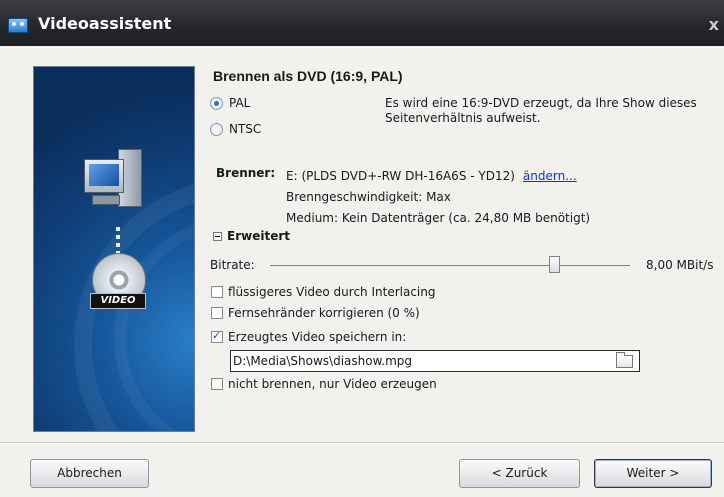 The image size is (724, 497). I want to click on next-button-label: Weiter >, so click(653, 473).